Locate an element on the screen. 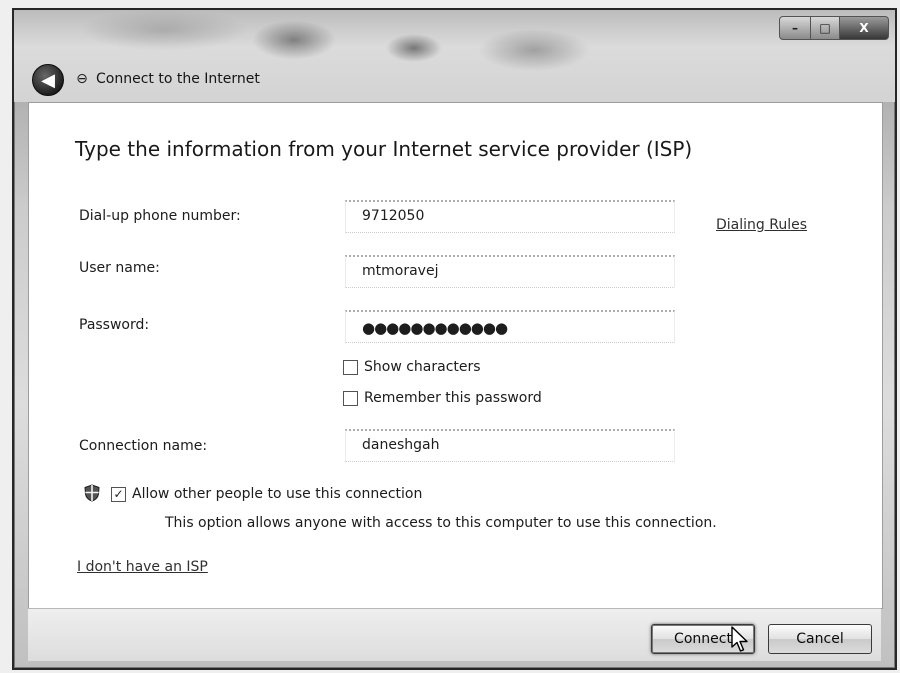 The width and height of the screenshot is (900, 673). allow-others-checkbox: ✓ is located at coordinates (118, 494).